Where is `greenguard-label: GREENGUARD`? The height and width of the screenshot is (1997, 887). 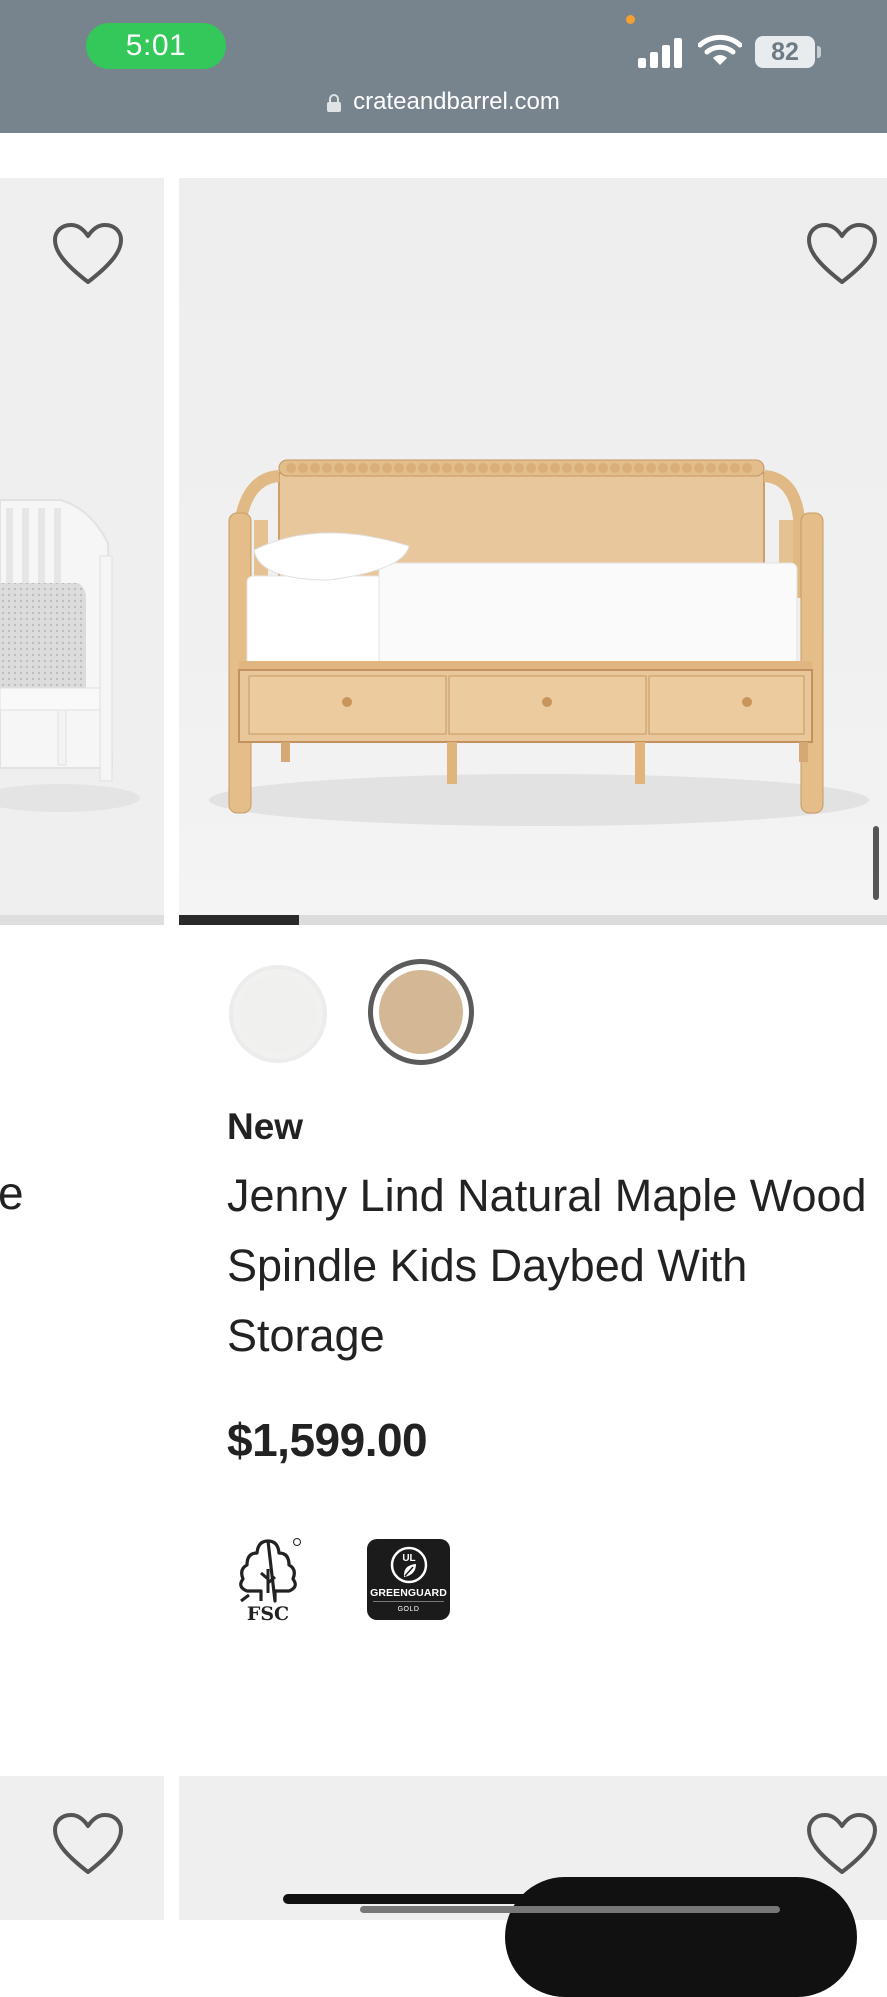 greenguard-label: GREENGUARD is located at coordinates (408, 1593).